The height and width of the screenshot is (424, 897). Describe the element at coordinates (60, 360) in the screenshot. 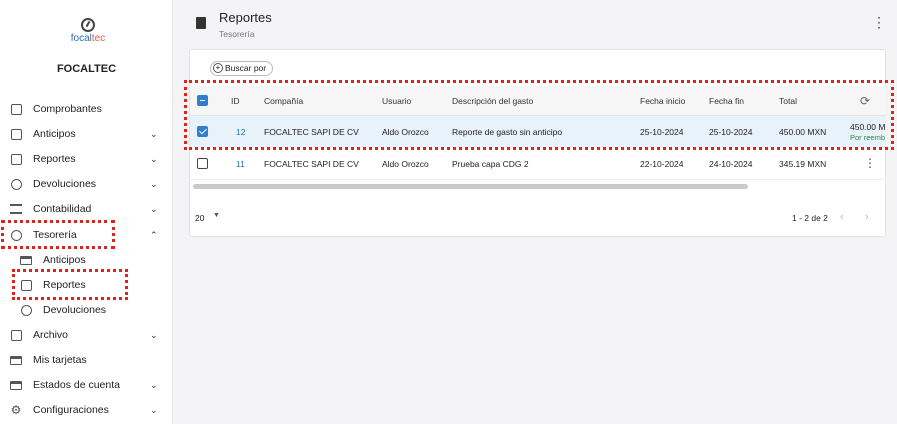

I see `sidebar-item-label: Mis tarjetas` at that location.